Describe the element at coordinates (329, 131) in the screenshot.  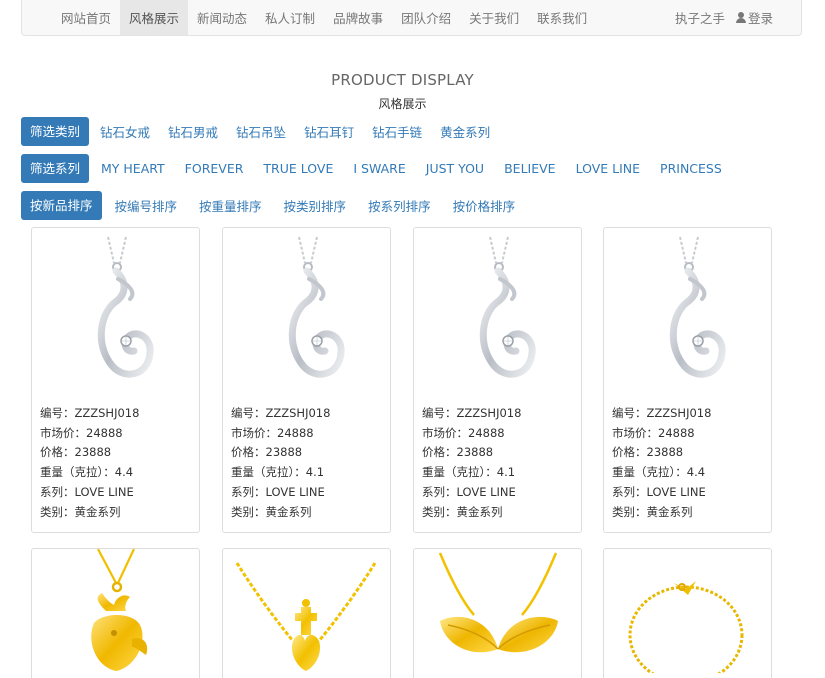
I see `category-option: 钻石耳钉` at that location.